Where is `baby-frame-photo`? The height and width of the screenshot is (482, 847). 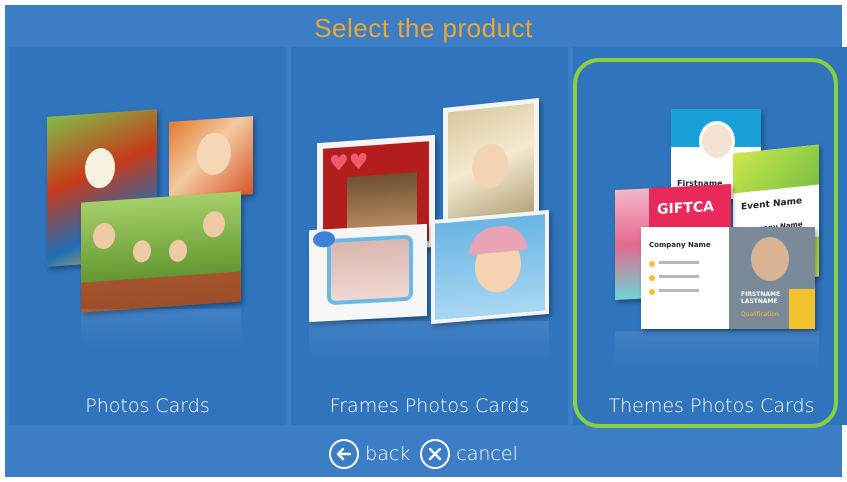 baby-frame-photo is located at coordinates (368, 273).